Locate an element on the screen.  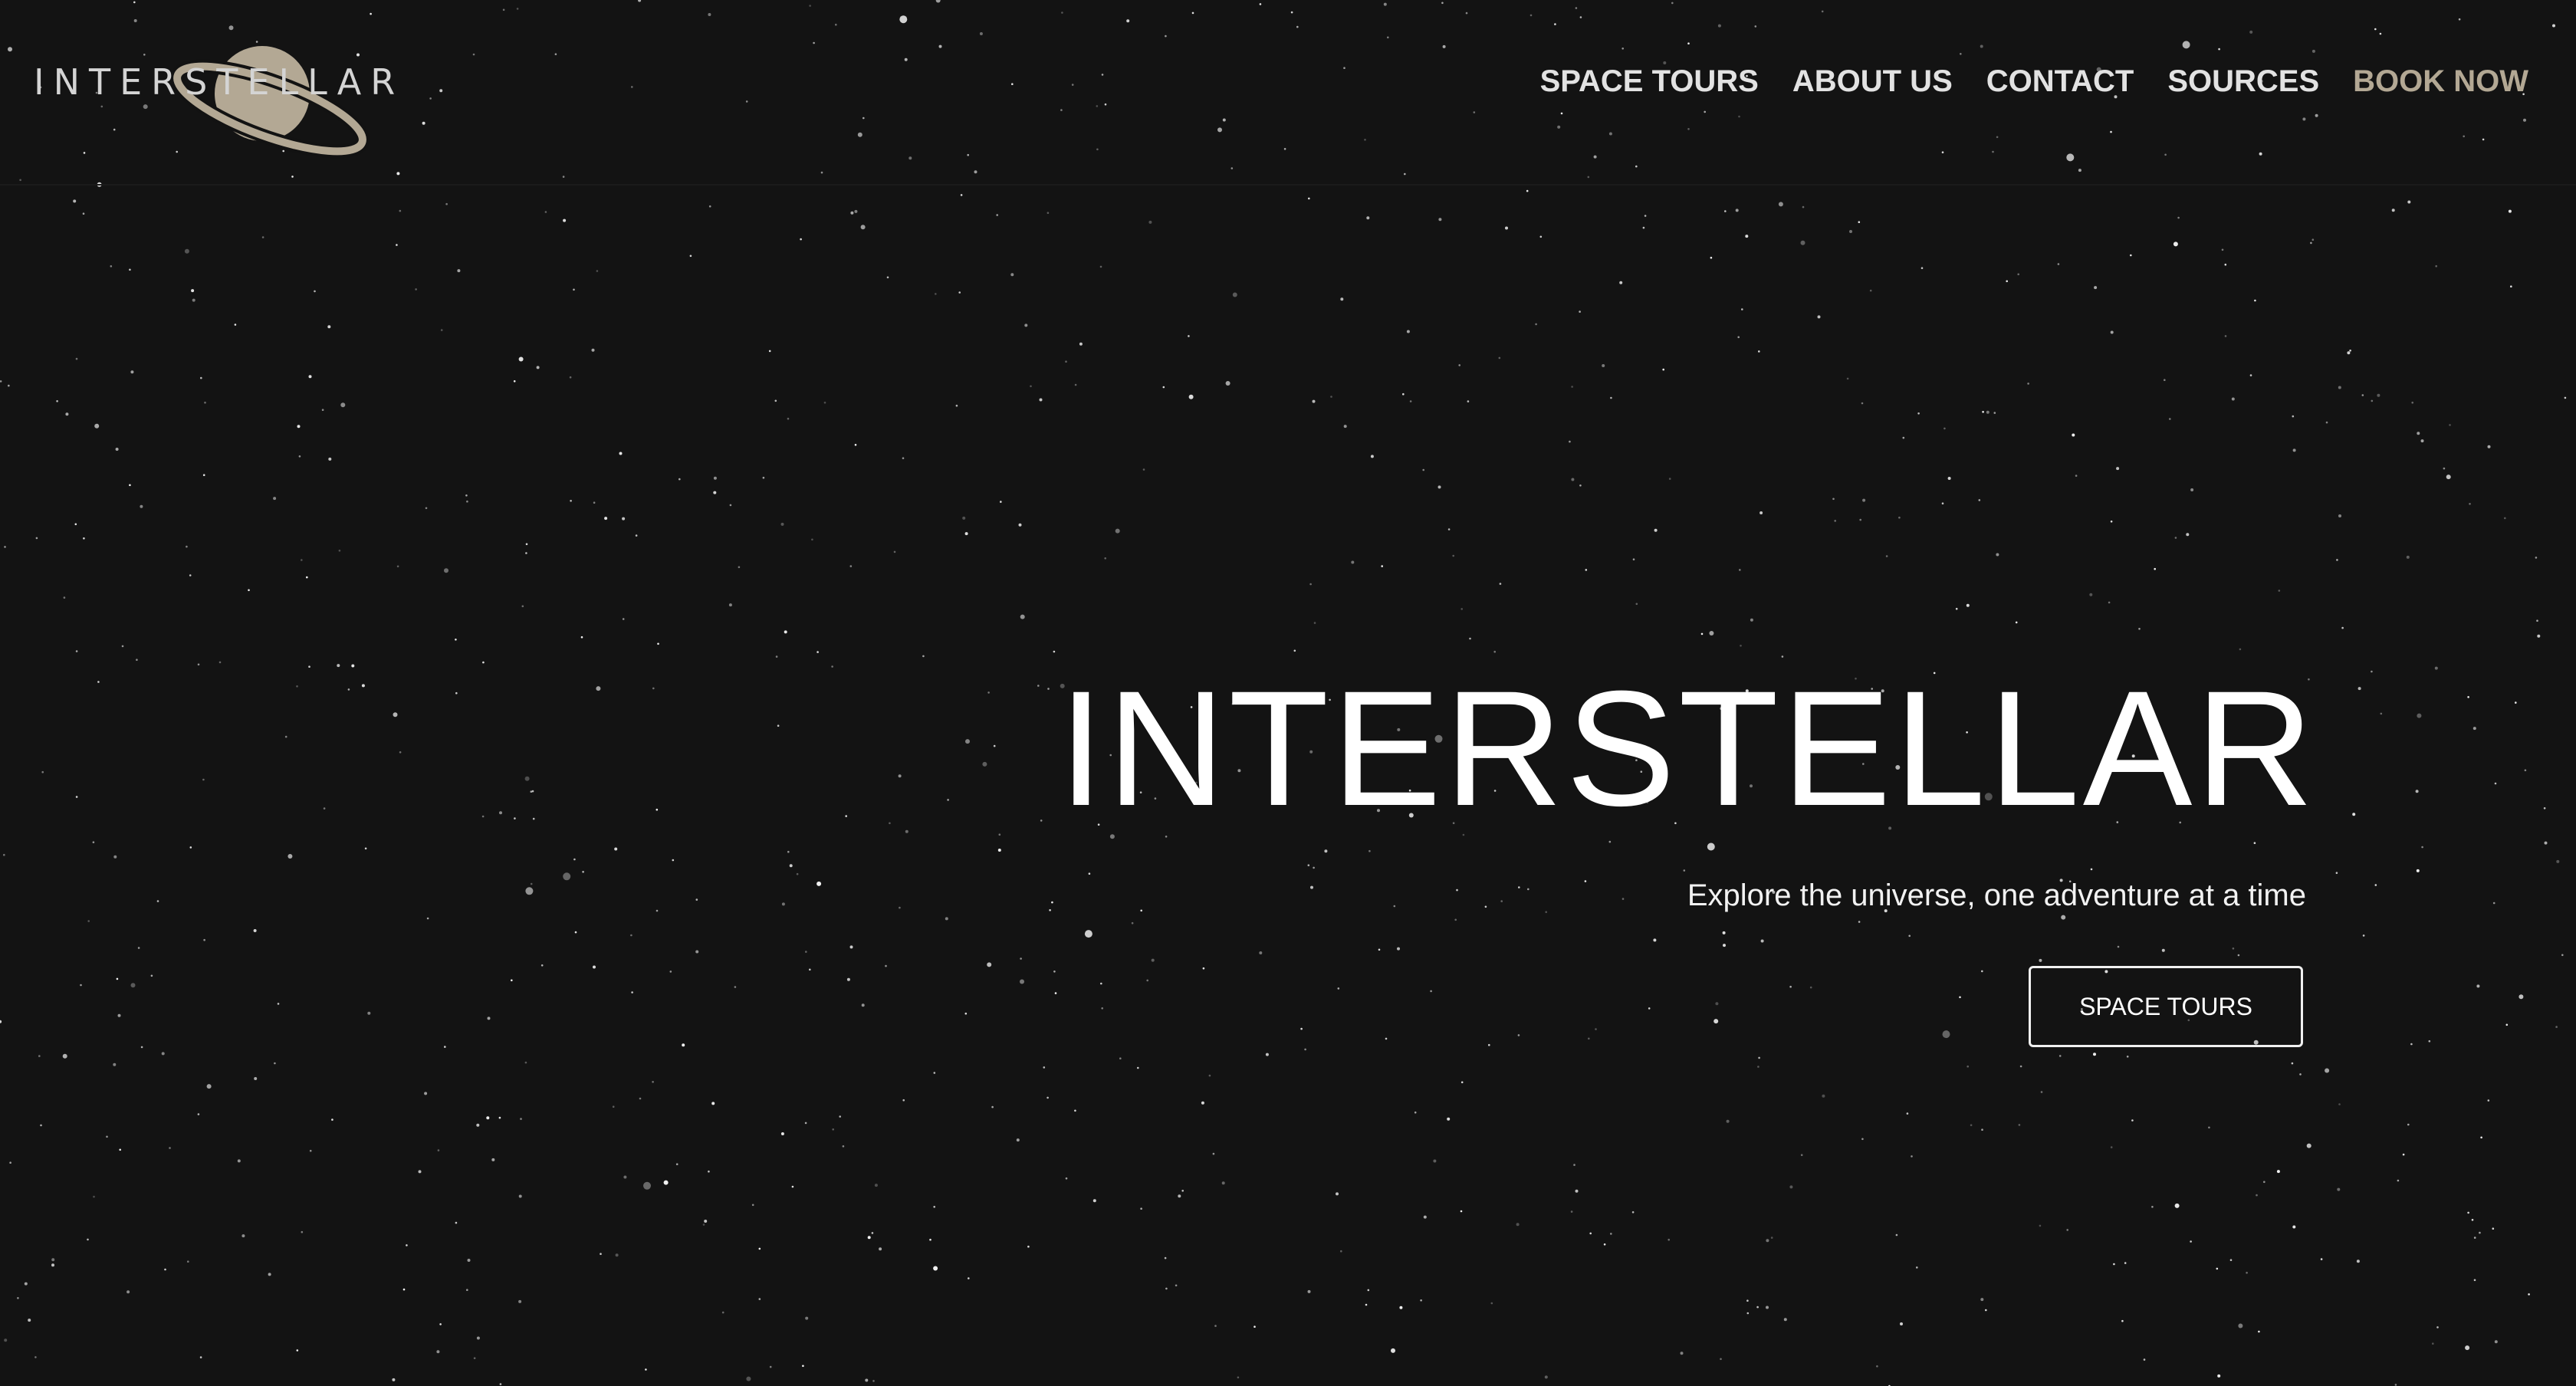
header-divider is located at coordinates (1288, 185).